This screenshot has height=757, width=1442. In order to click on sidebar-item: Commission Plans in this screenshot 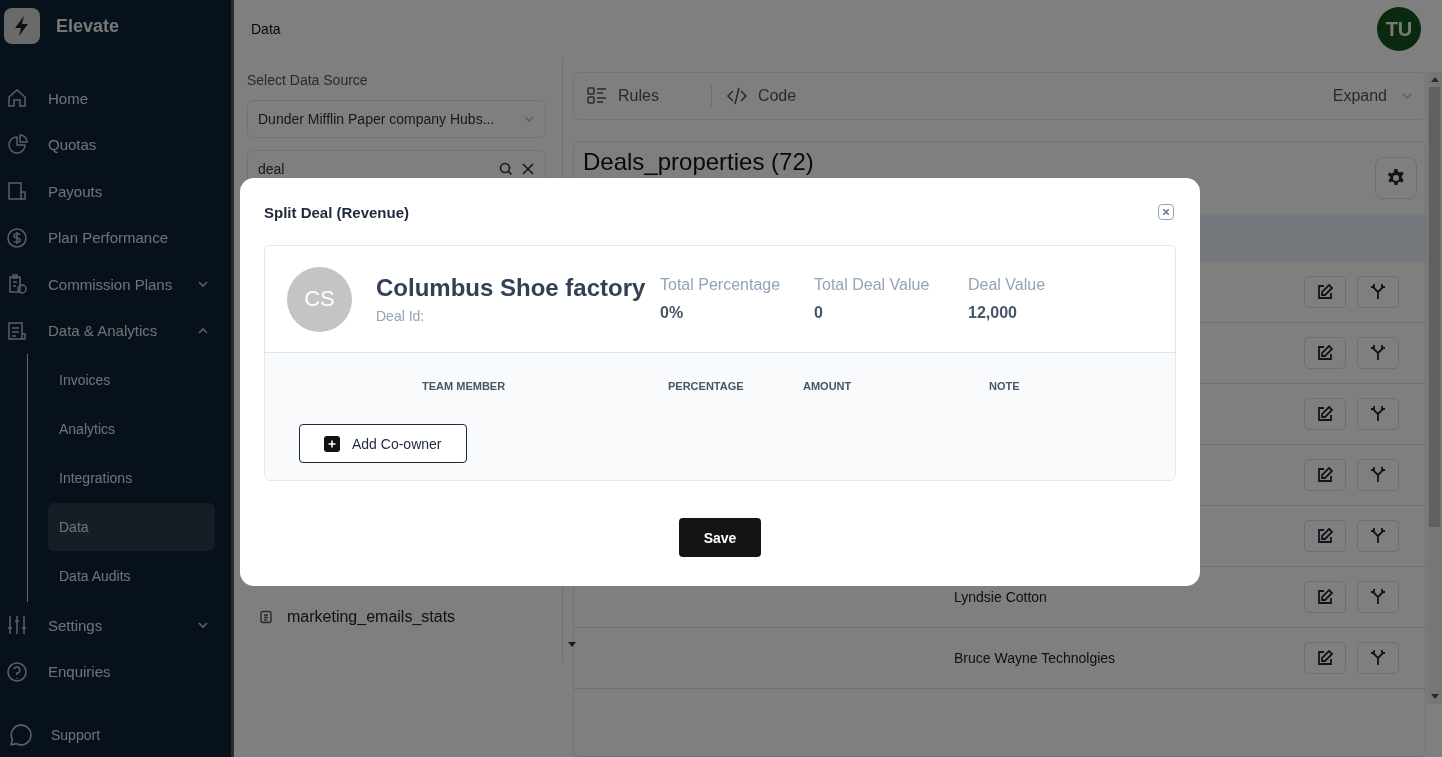, I will do `click(115, 284)`.